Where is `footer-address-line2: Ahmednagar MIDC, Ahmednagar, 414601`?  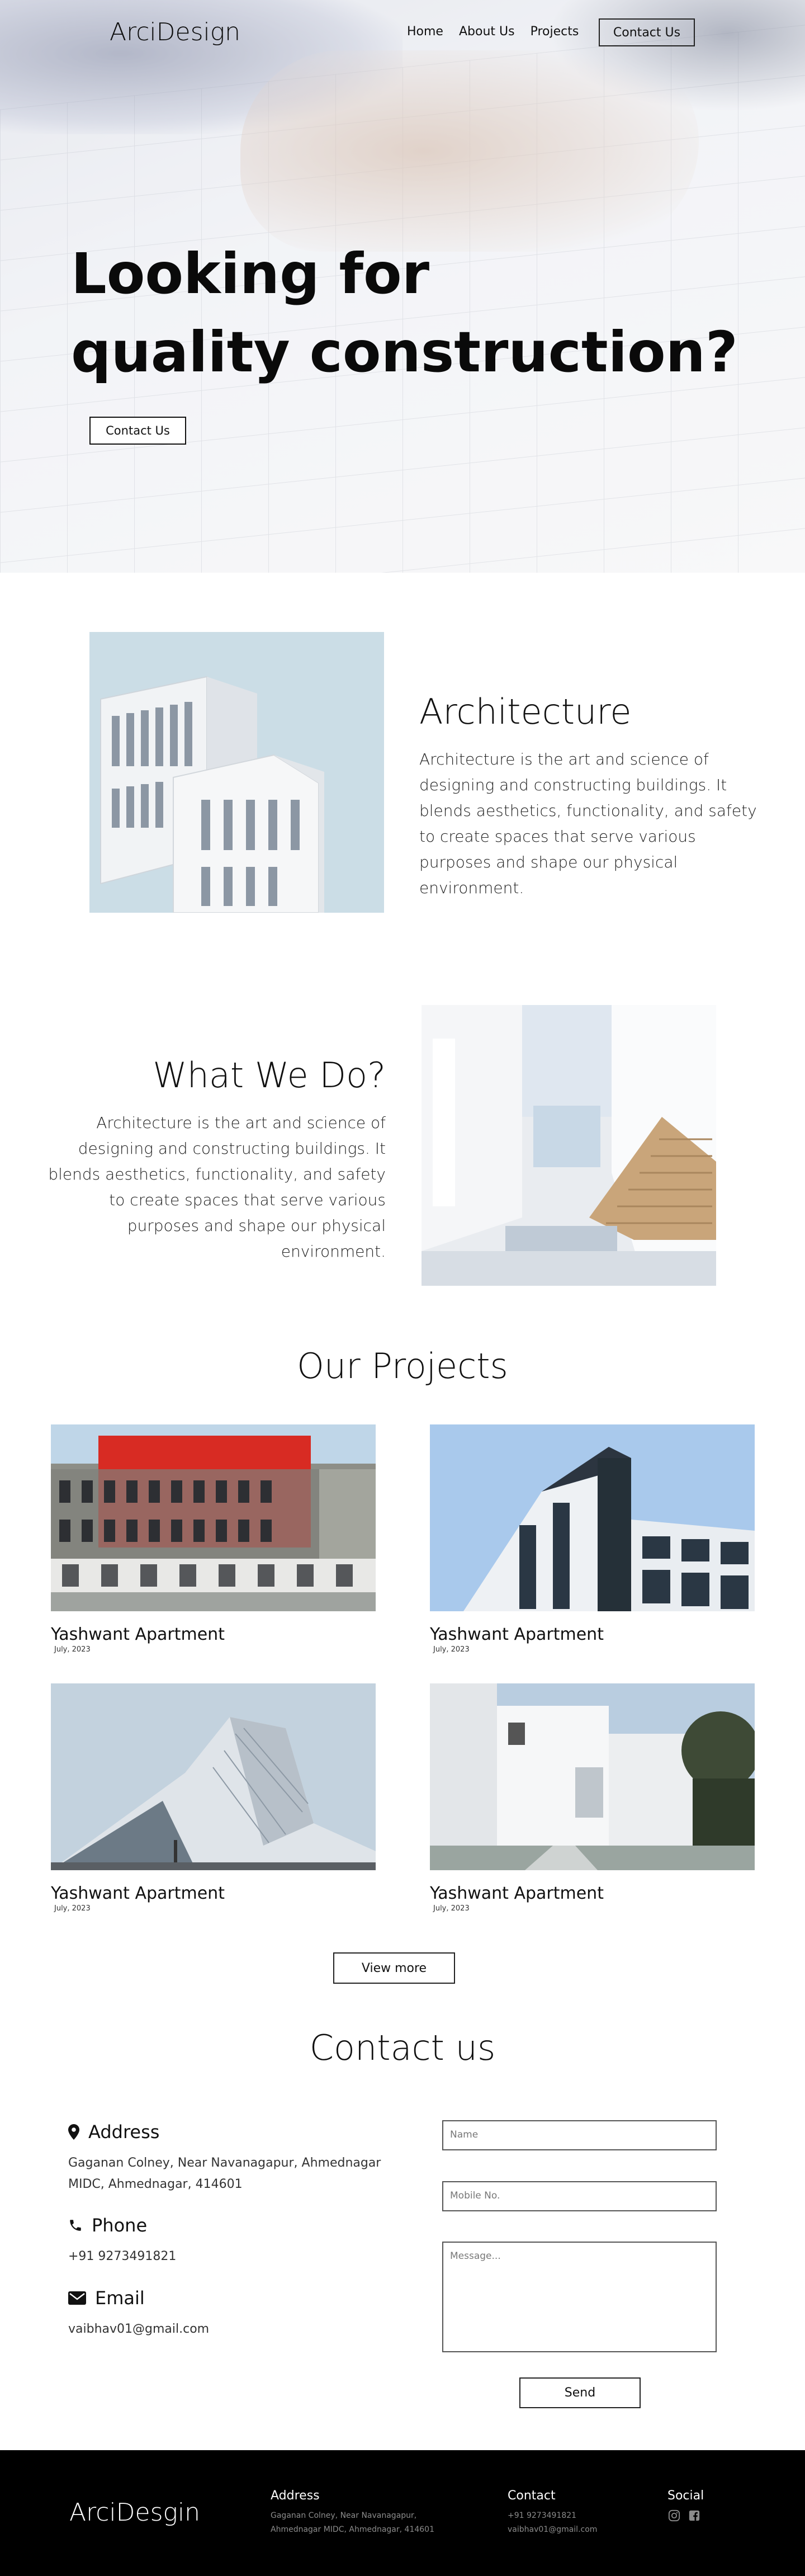 footer-address-line2: Ahmednagar MIDC, Ahmednagar, 414601 is located at coordinates (353, 2529).